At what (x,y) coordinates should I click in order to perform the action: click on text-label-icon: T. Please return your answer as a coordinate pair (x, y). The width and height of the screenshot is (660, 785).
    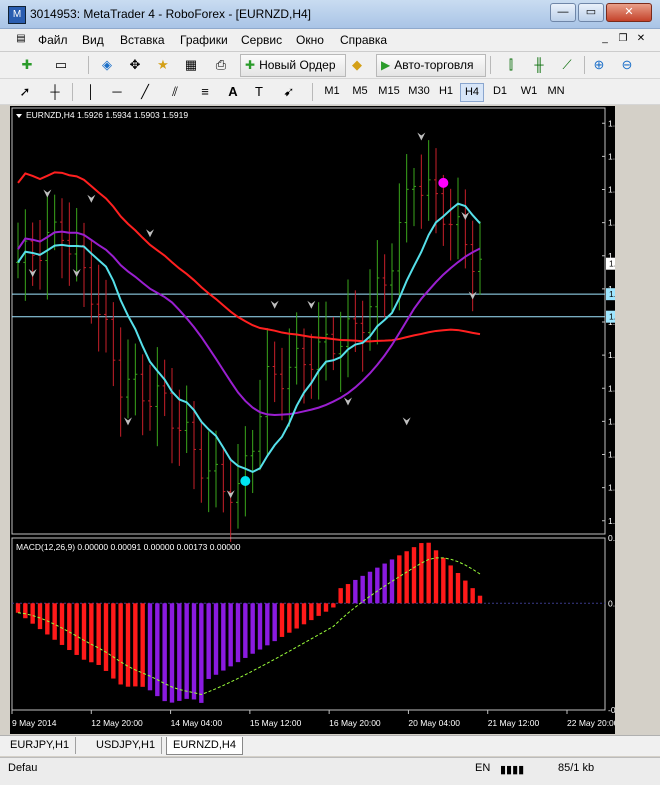
    Looking at the image, I should click on (259, 92).